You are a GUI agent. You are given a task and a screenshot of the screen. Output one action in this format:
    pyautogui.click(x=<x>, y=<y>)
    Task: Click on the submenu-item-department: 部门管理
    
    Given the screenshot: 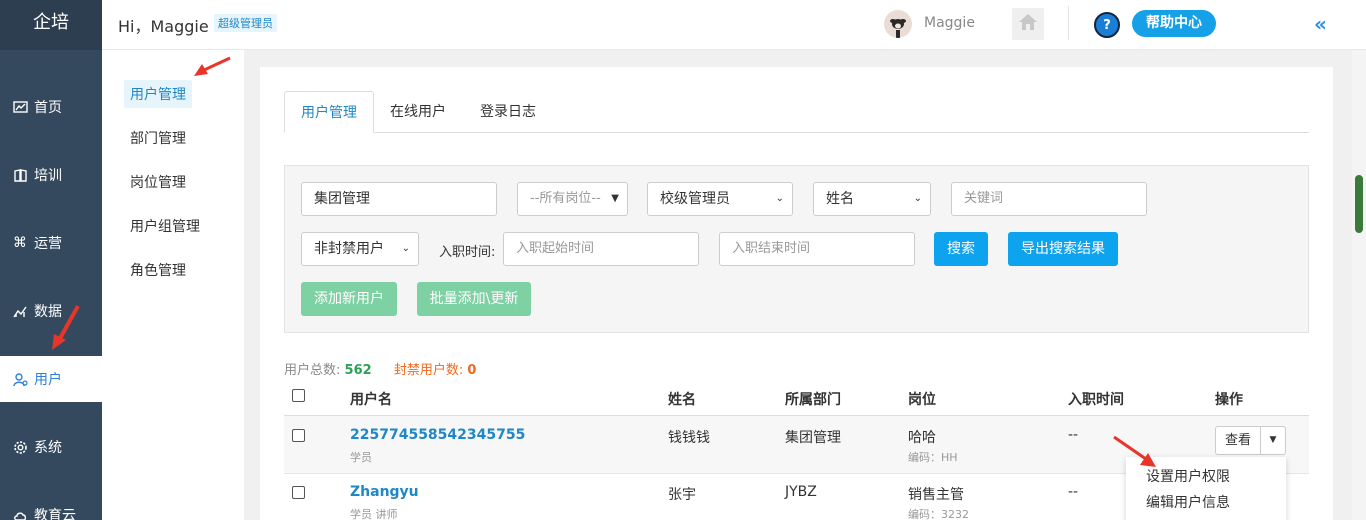 What is the action you would take?
    pyautogui.click(x=158, y=138)
    